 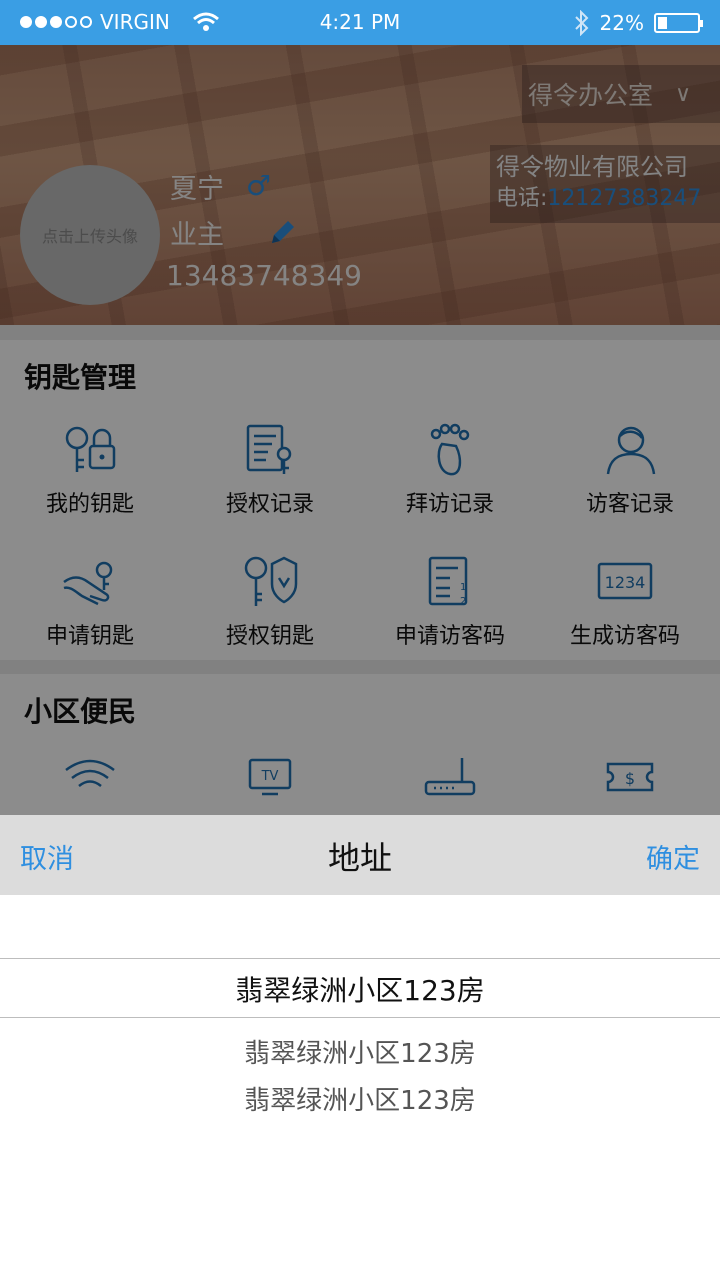 I want to click on picker-selected-option: 翡翠绿洲小区123房, so click(x=360, y=991).